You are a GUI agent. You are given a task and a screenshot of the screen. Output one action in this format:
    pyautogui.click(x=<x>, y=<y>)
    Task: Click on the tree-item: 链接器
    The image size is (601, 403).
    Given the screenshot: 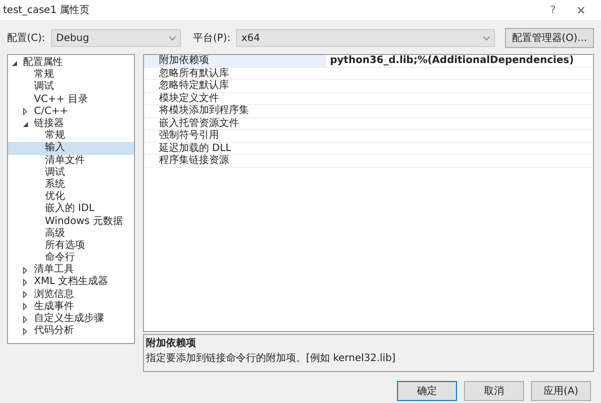 What is the action you would take?
    pyautogui.click(x=71, y=124)
    